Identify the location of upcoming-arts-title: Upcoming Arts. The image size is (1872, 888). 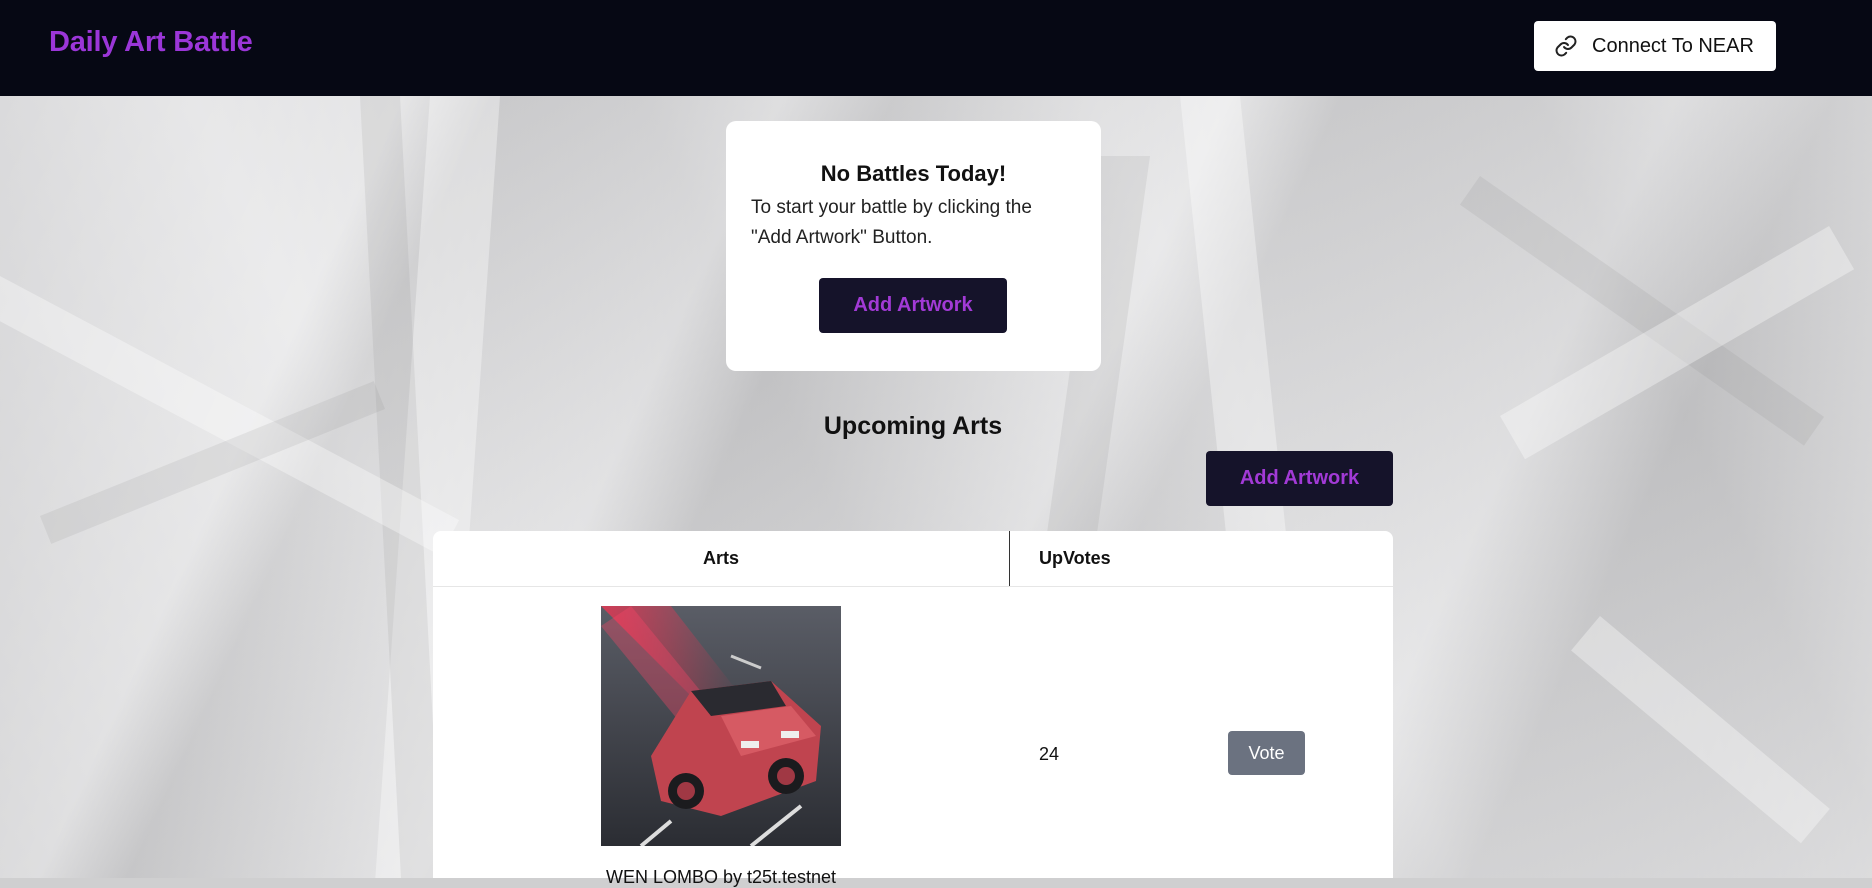
(913, 426).